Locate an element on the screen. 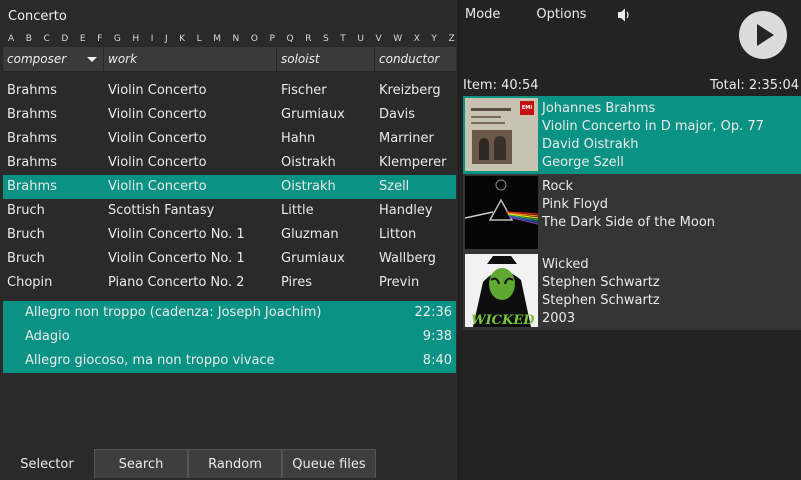 Image resolution: width=801 pixels, height=480 pixels. tab-selector: Selector is located at coordinates (47, 463).